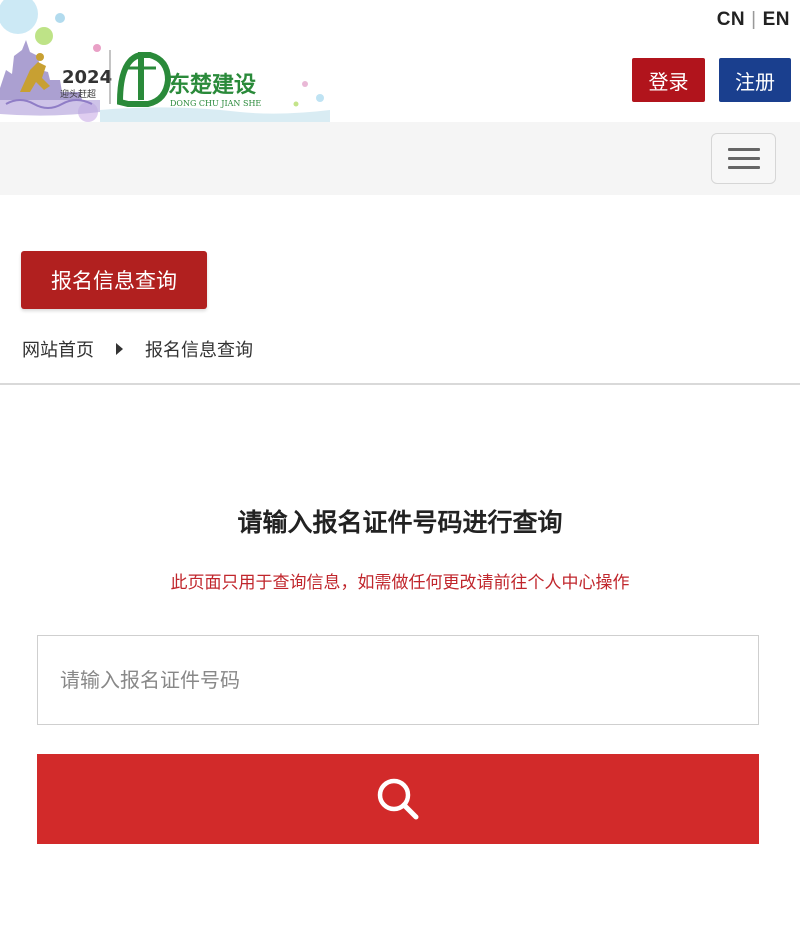 This screenshot has width=800, height=950. What do you see at coordinates (776, 20) in the screenshot?
I see `lang-en-link: EN` at bounding box center [776, 20].